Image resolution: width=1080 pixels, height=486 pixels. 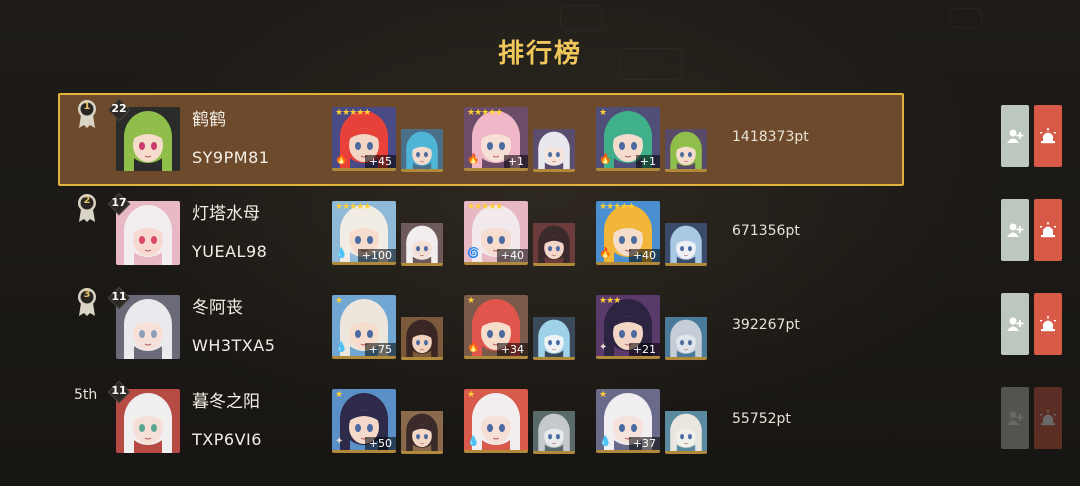 I want to click on main-character-card: ★ 🔥 +34, so click(x=496, y=327).